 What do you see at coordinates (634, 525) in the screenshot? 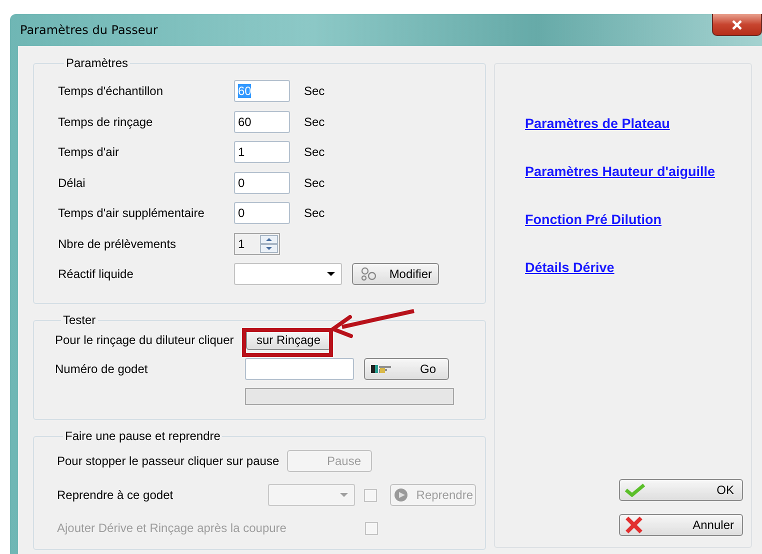
I see `cross-icon` at bounding box center [634, 525].